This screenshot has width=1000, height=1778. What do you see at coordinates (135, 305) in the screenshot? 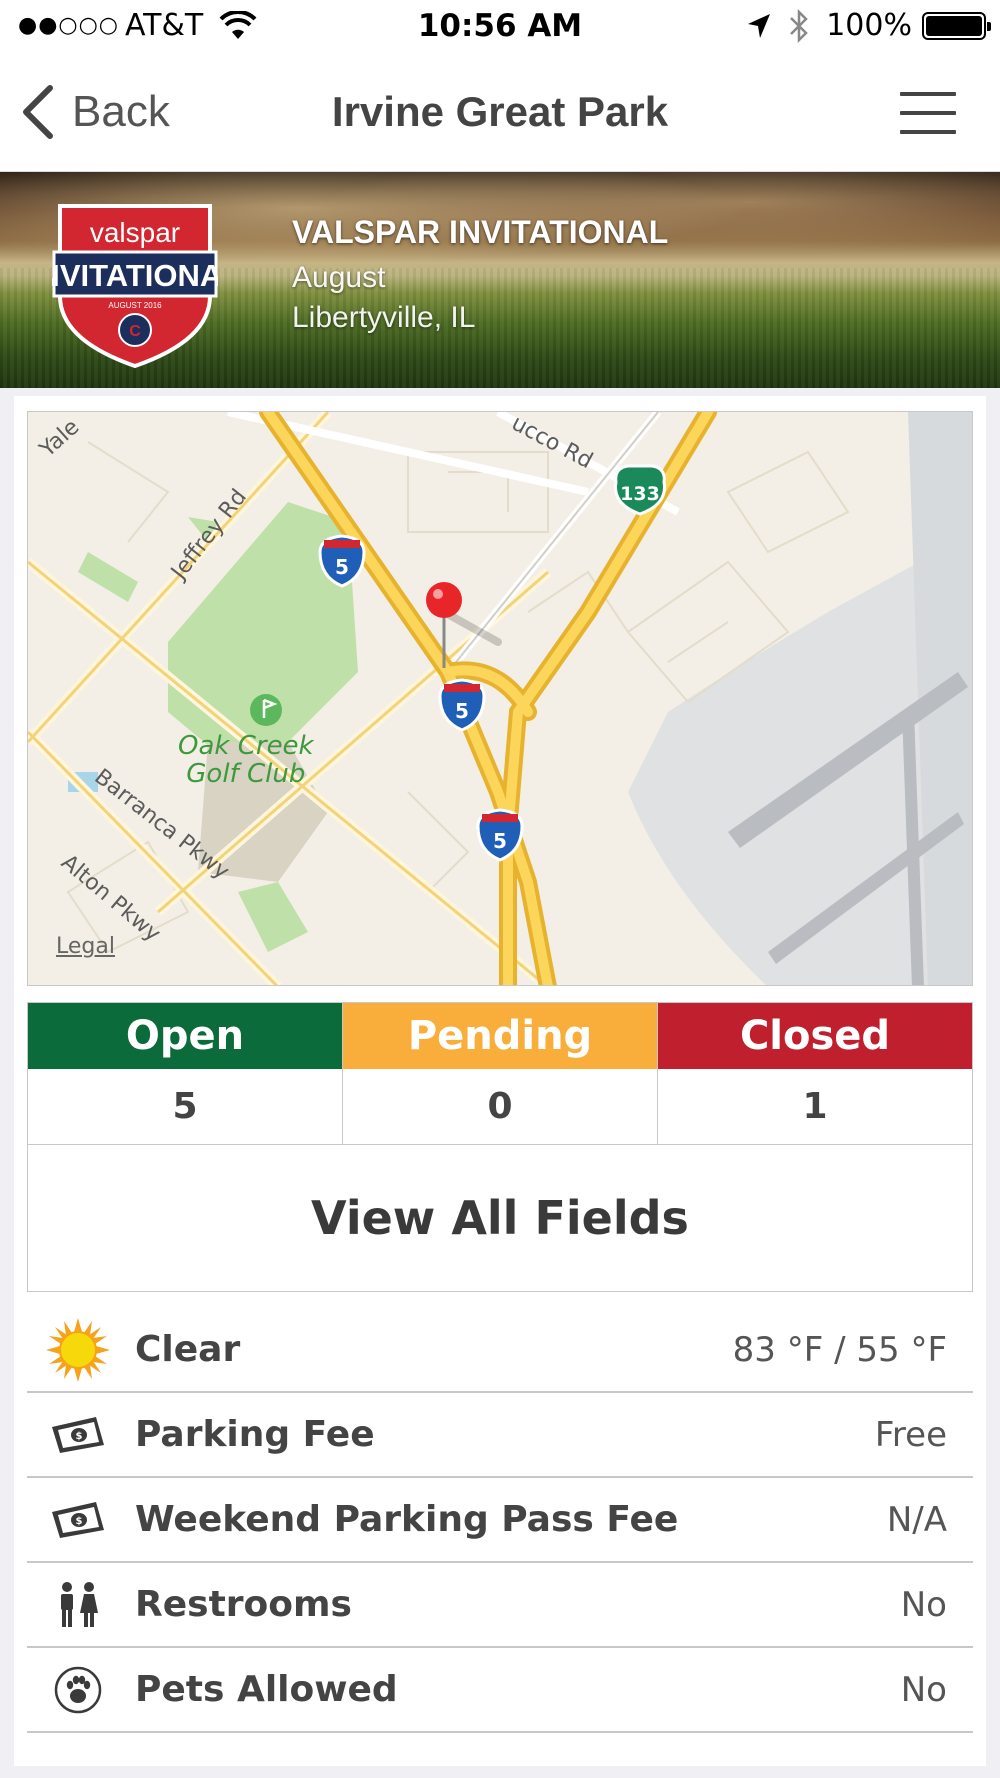
I see `logo-date-text: AUGUST 2016` at bounding box center [135, 305].